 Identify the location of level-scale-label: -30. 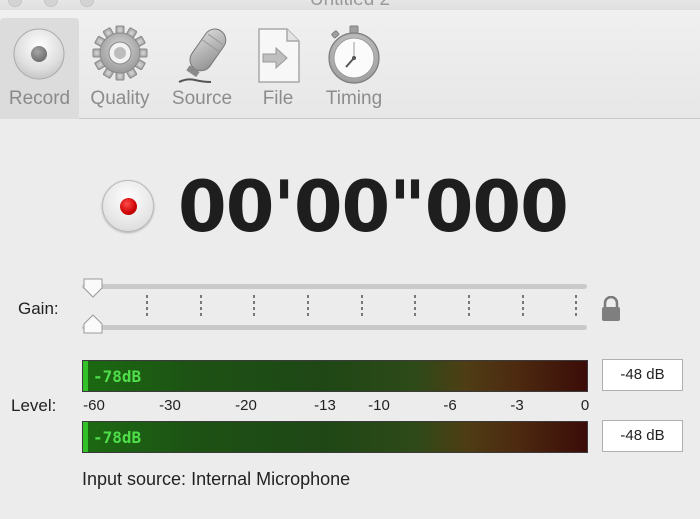
(170, 405).